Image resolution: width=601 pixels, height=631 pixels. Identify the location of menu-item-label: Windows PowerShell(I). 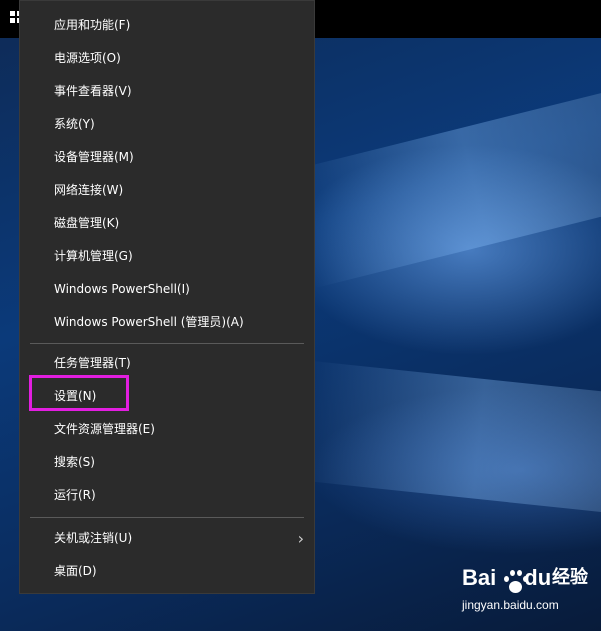
(122, 289).